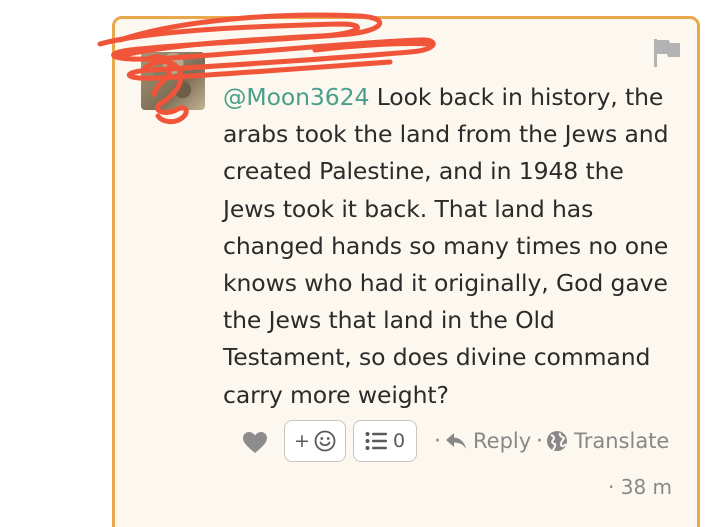  I want to click on list-icon, so click(376, 441).